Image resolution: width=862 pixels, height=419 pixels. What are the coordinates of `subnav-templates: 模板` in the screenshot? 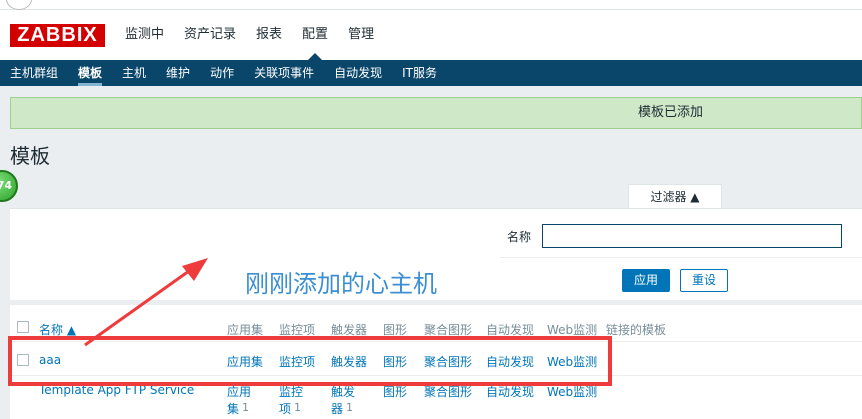 It's located at (90, 73).